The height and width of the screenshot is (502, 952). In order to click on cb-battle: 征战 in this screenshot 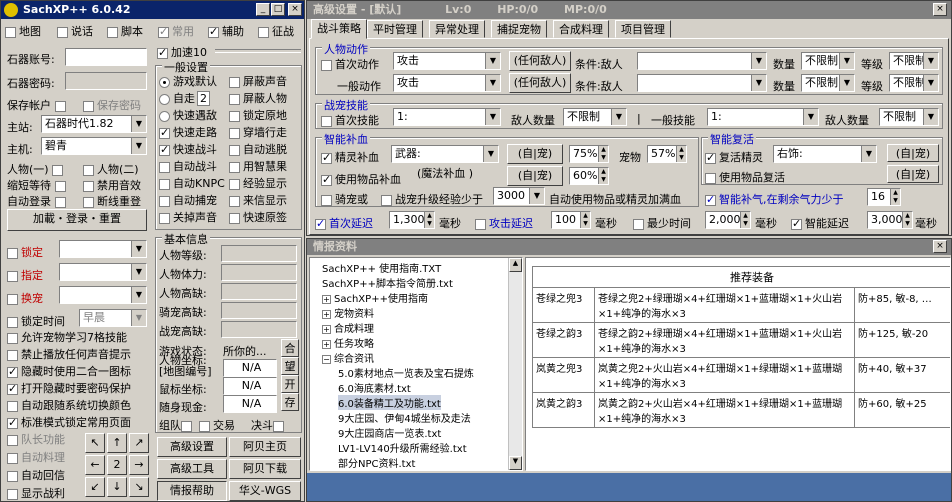, I will do `click(276, 31)`.